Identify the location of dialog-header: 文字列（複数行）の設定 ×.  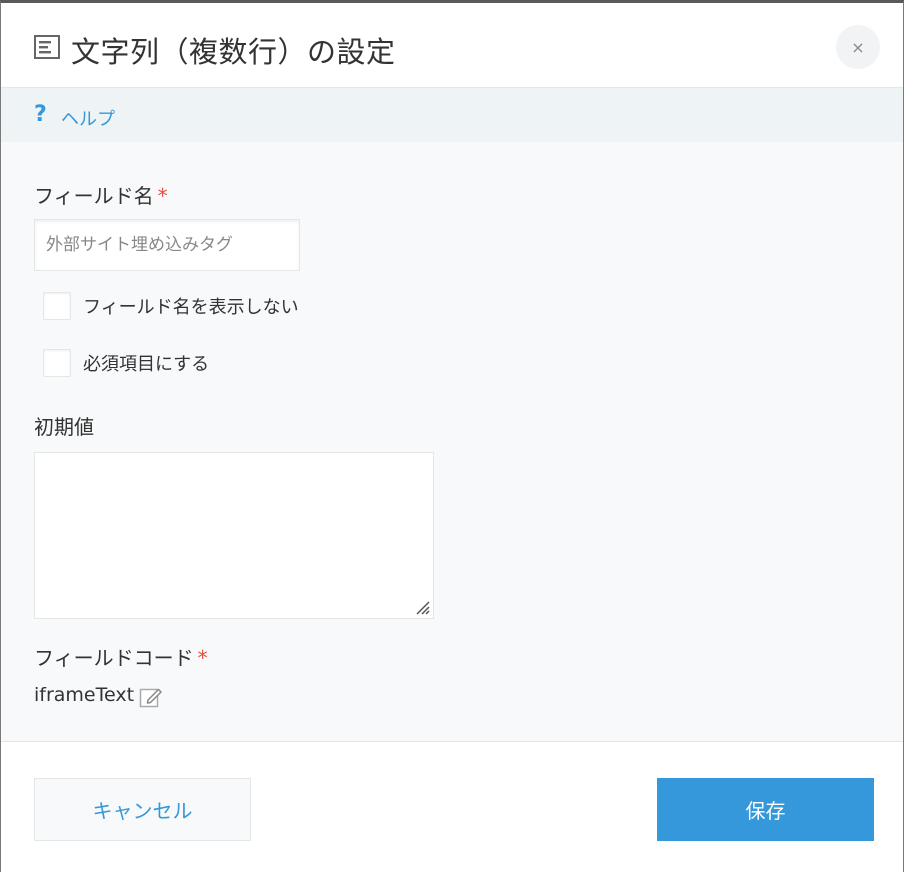
(452, 45).